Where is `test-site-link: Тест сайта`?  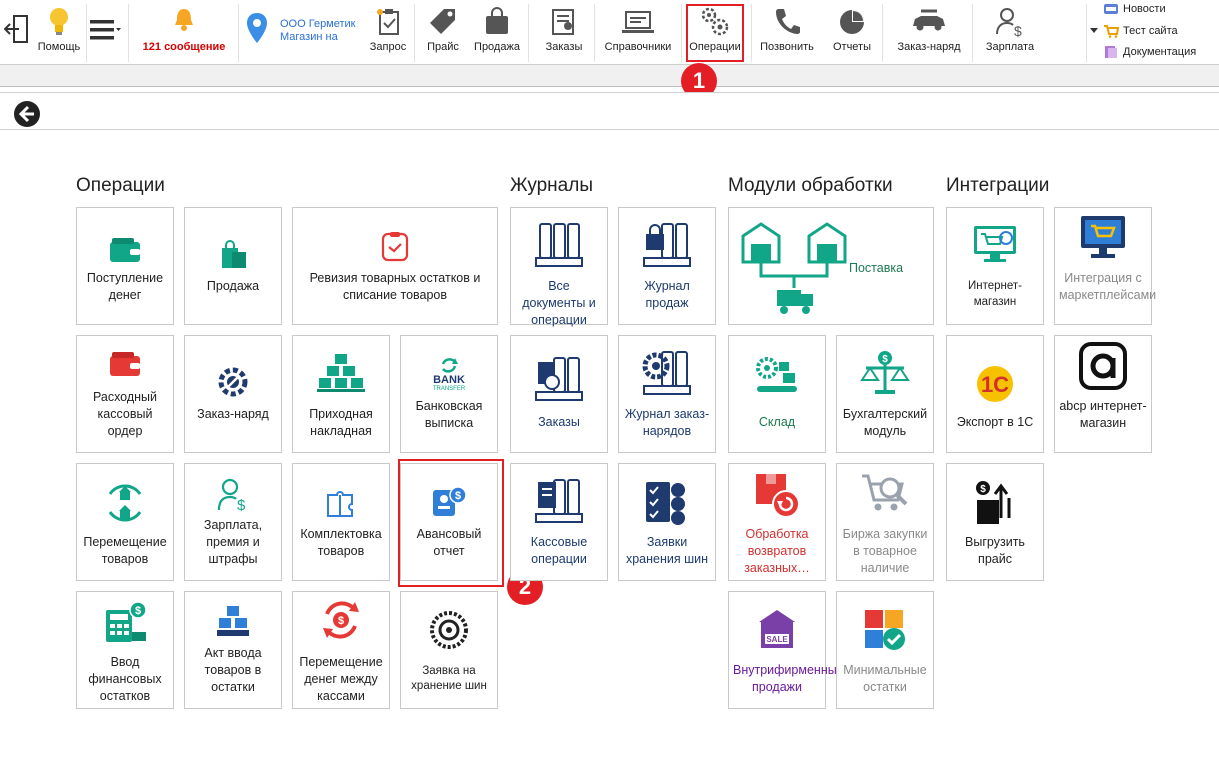 test-site-link: Тест сайта is located at coordinates (1158, 32).